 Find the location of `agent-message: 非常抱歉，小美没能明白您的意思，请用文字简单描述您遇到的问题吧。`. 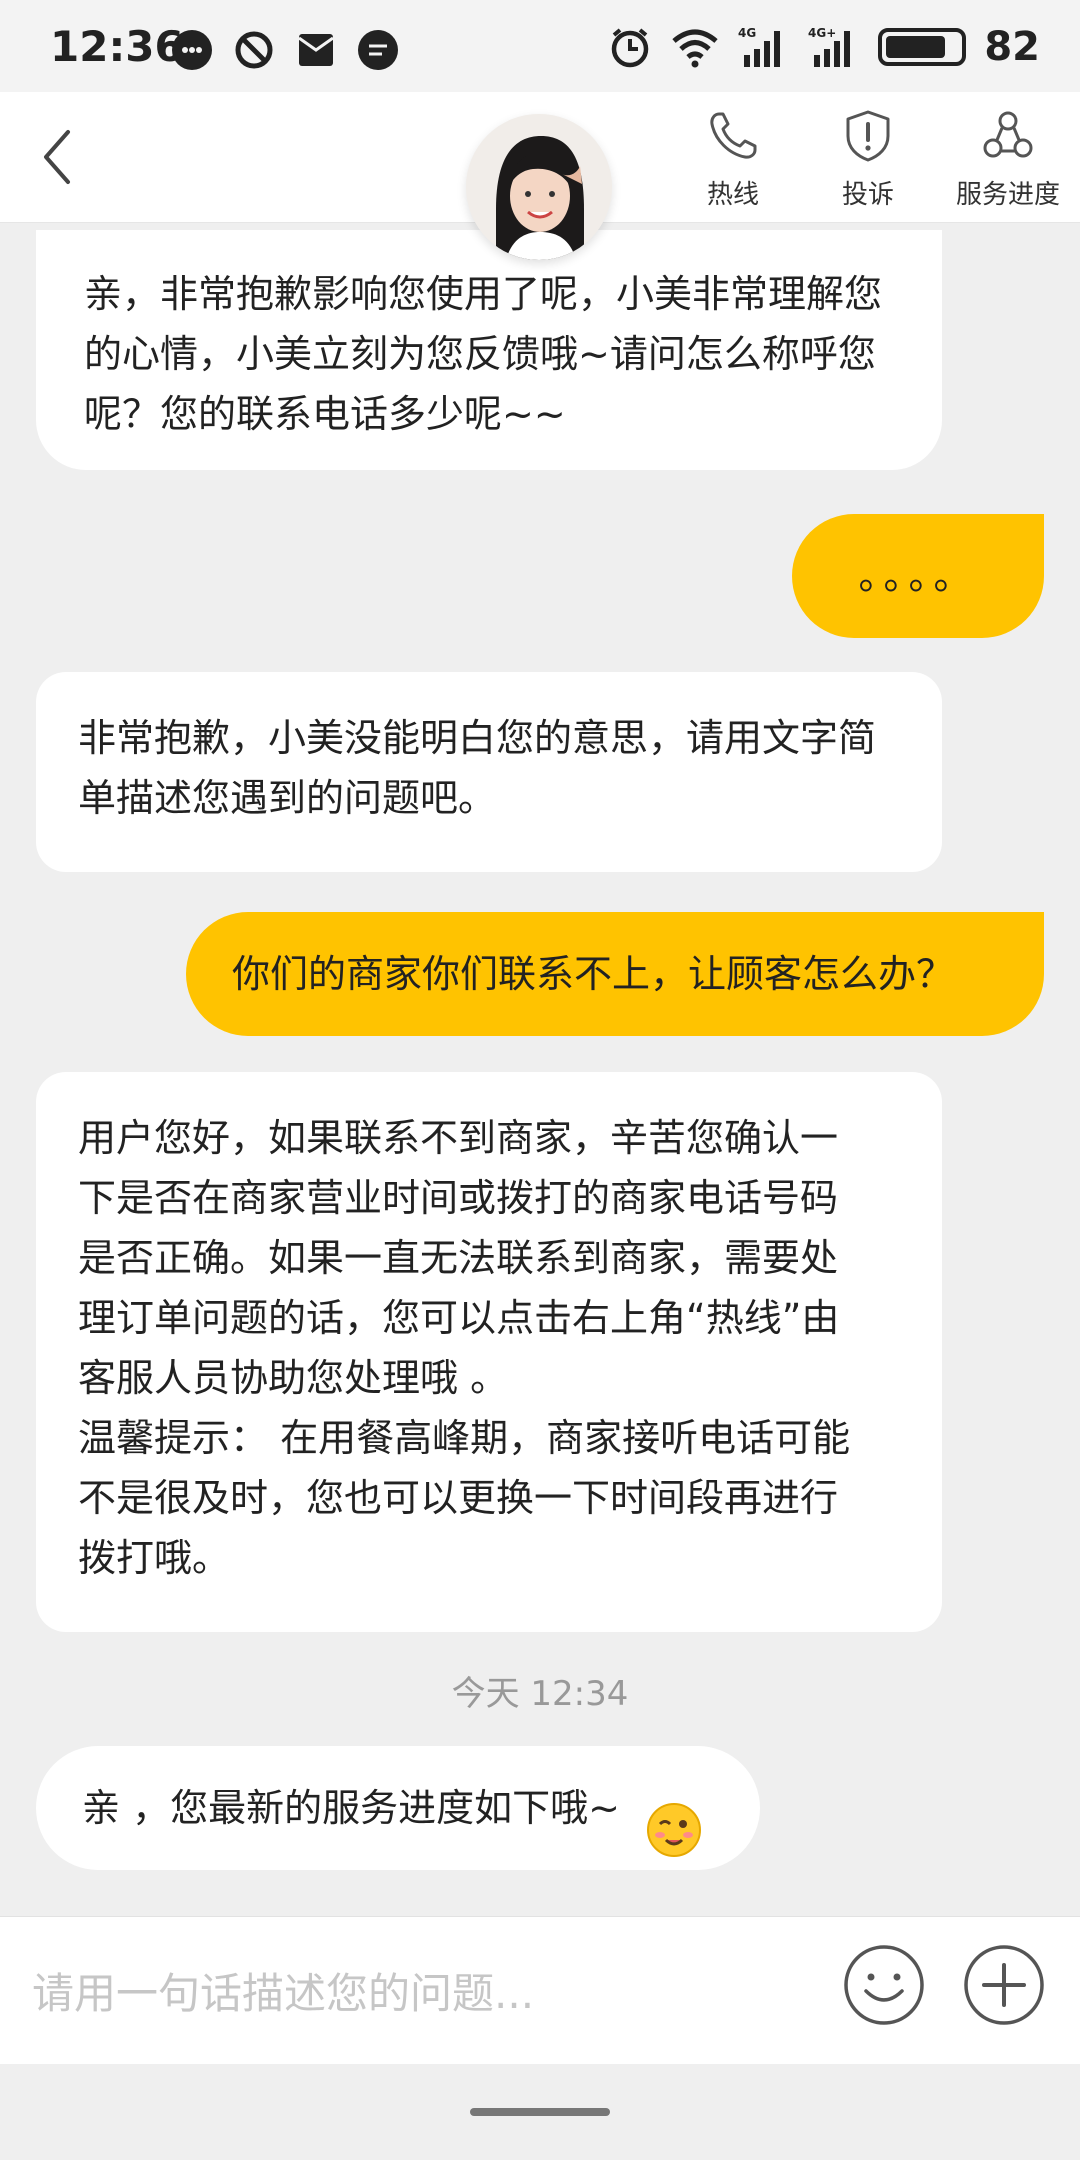

agent-message: 非常抱歉，小美没能明白您的意思，请用文字简单描述您遇到的问题吧。 is located at coordinates (489, 772).